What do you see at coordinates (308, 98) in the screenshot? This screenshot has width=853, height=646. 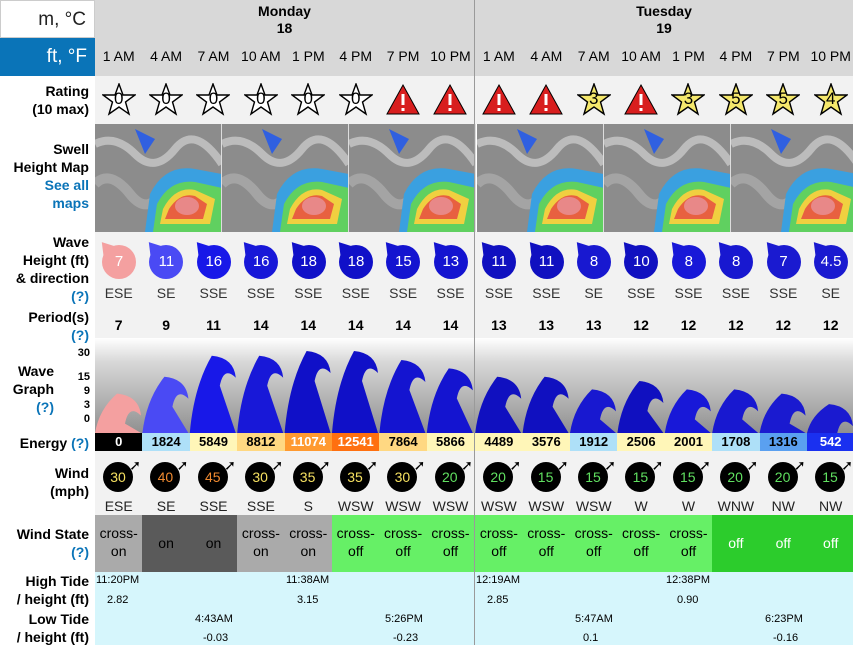 I see `rating-value: 0` at bounding box center [308, 98].